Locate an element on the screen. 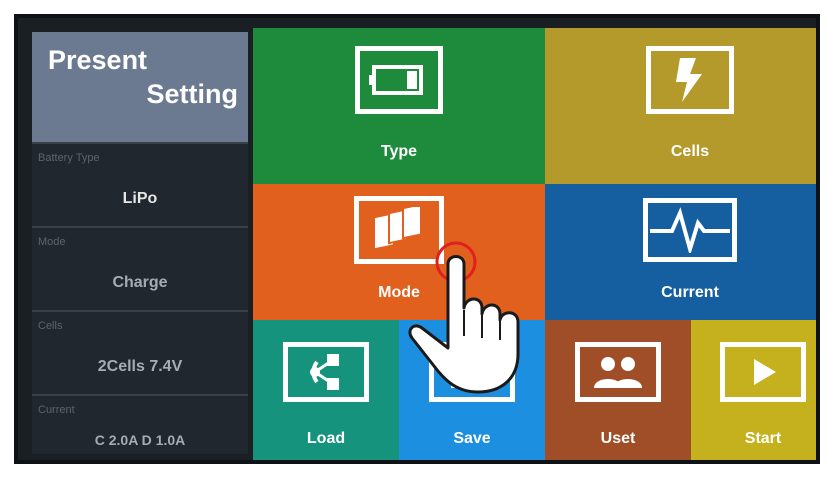  cells-tile: Cells is located at coordinates (680, 106).